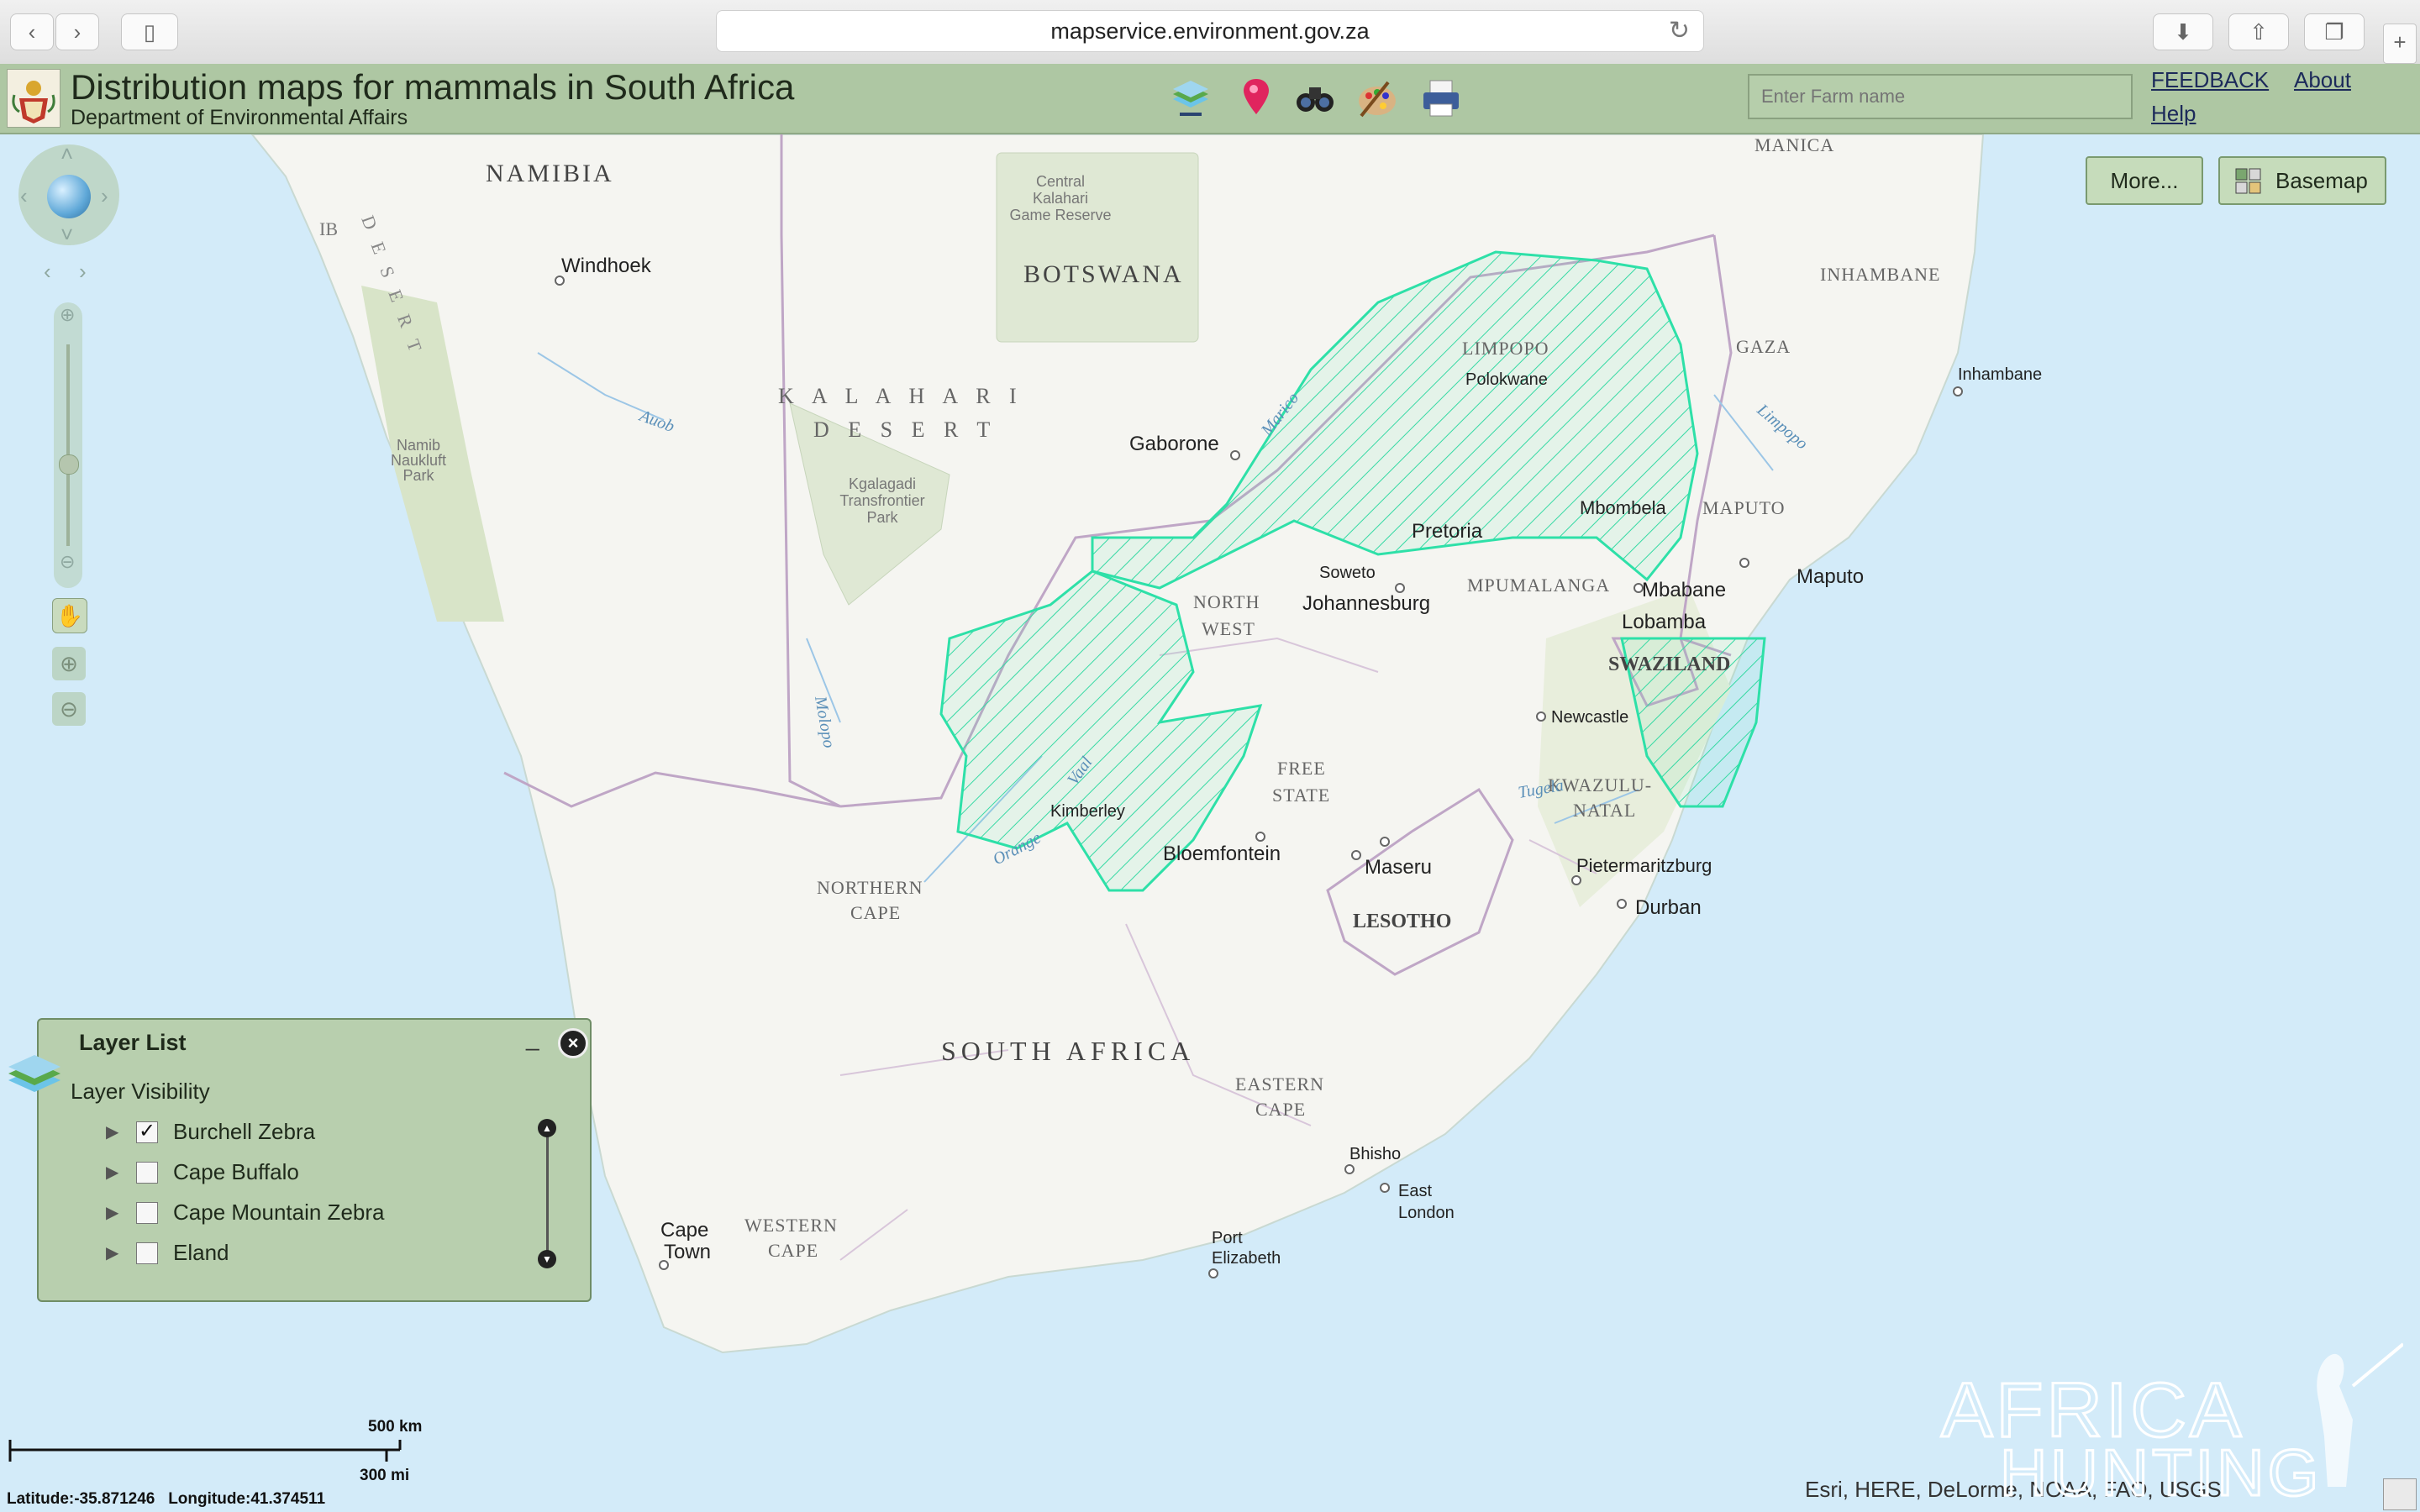 Image resolution: width=2420 pixels, height=1512 pixels. What do you see at coordinates (2161, 1470) in the screenshot?
I see `svg-text: HUNTING` at bounding box center [2161, 1470].